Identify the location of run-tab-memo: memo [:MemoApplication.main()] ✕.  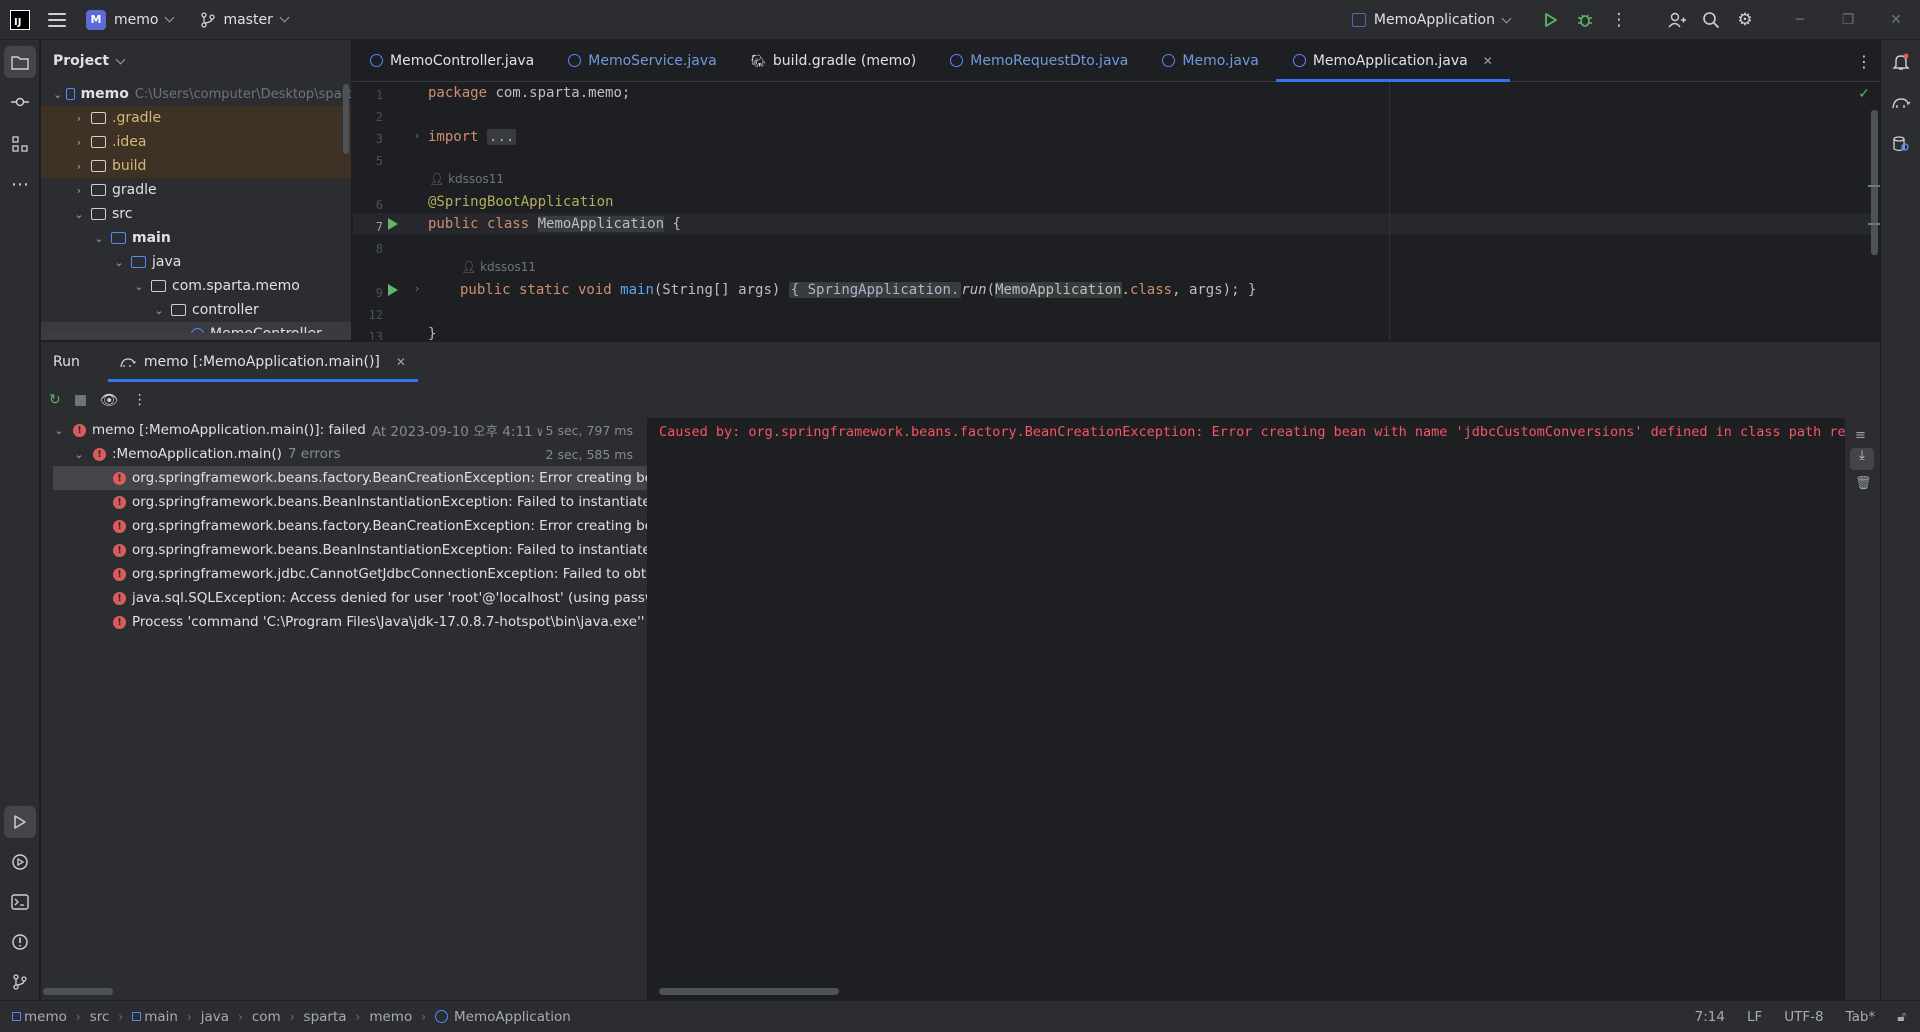
(263, 362).